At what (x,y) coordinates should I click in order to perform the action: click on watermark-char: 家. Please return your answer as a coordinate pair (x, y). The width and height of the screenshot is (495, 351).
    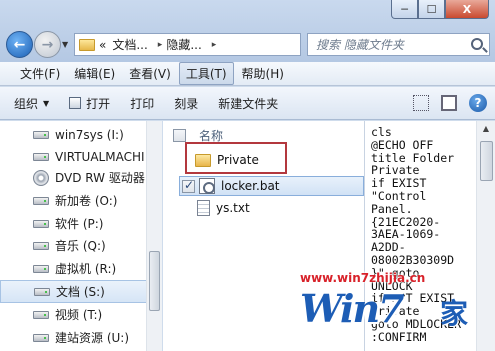
    Looking at the image, I should click on (454, 313).